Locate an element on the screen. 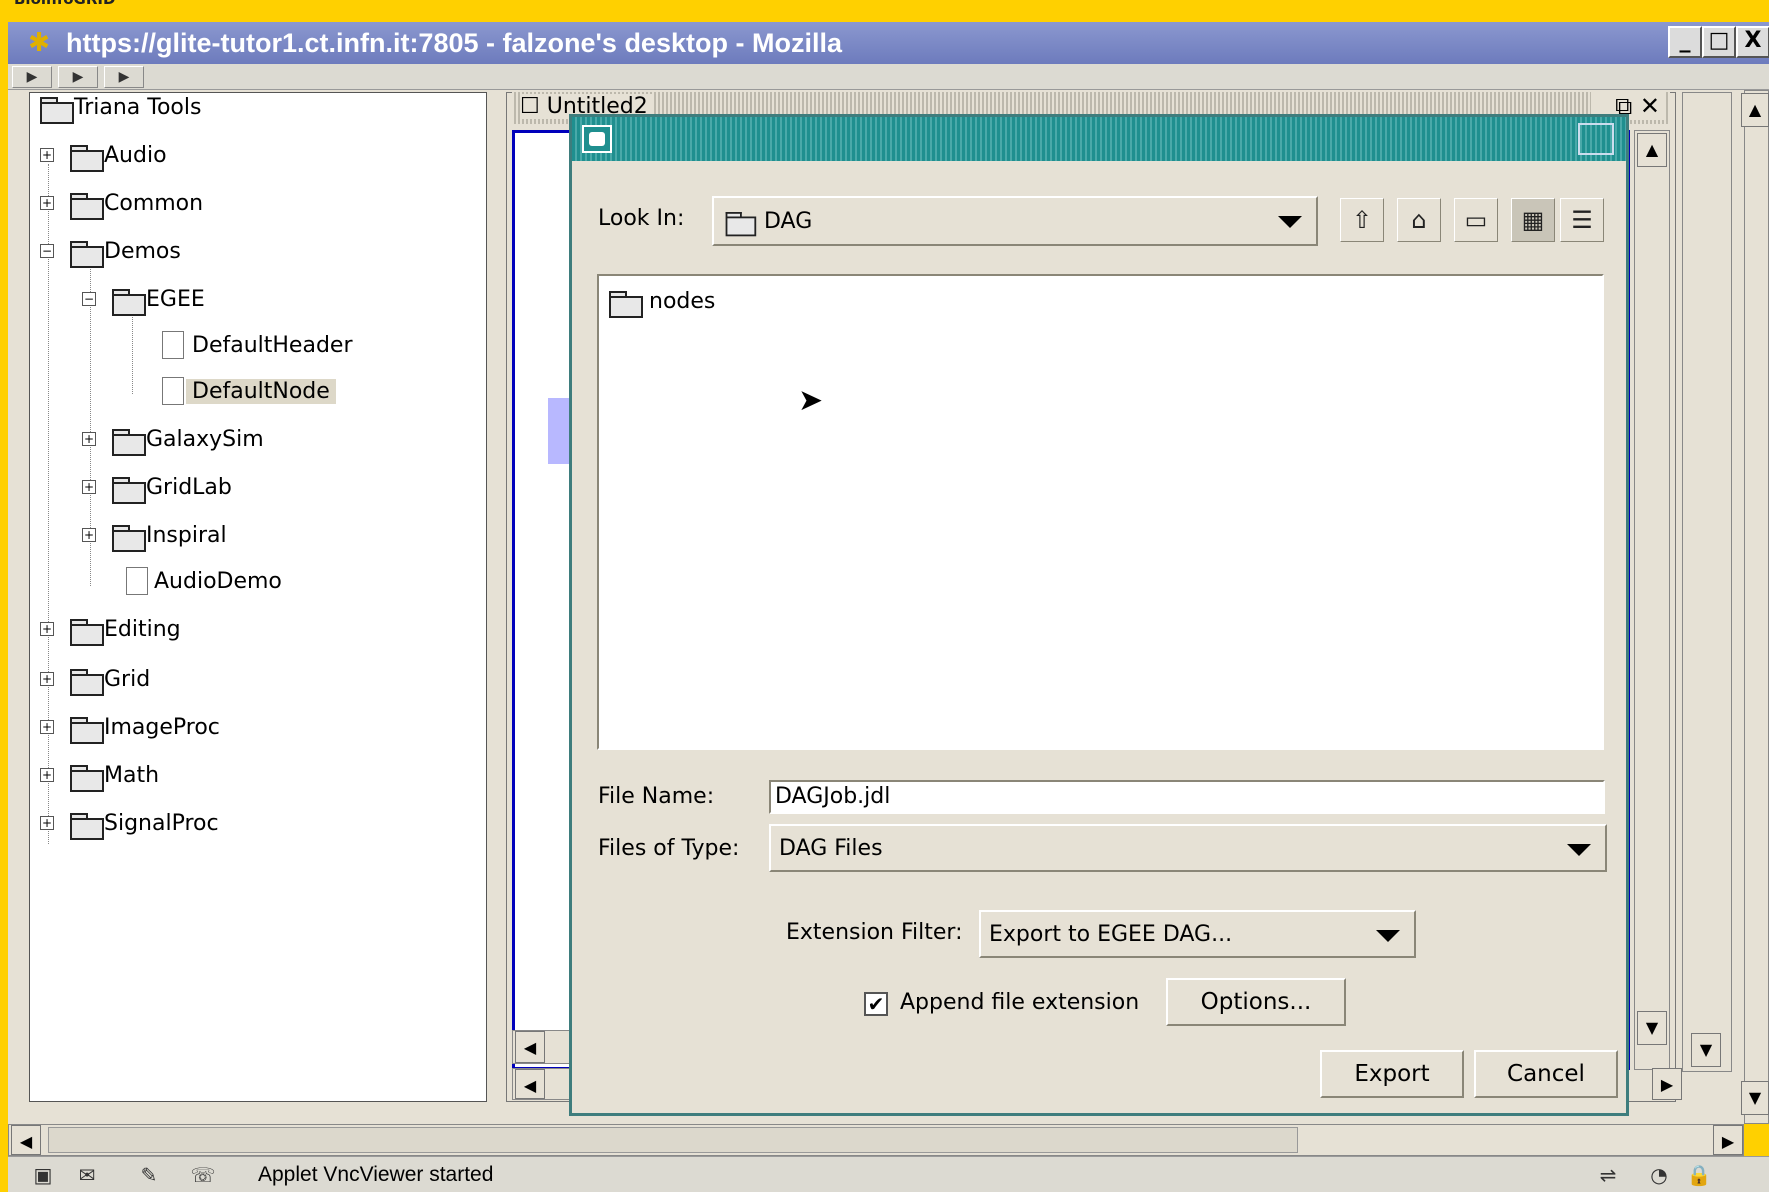 This screenshot has width=1769, height=1192. scroll-thumb is located at coordinates (673, 1140).